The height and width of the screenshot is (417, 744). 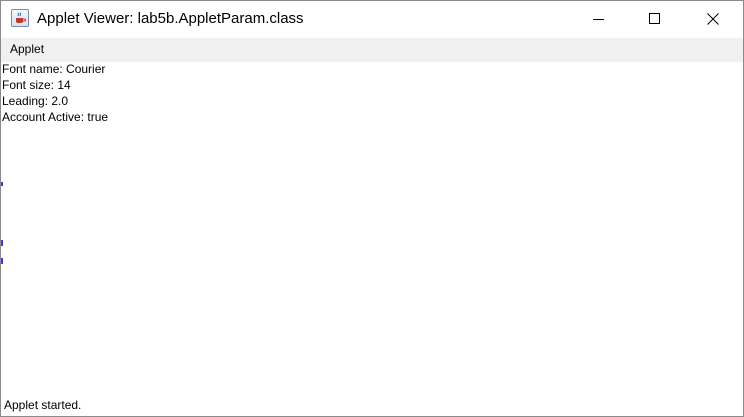 I want to click on java-cup-icon, so click(x=20, y=18).